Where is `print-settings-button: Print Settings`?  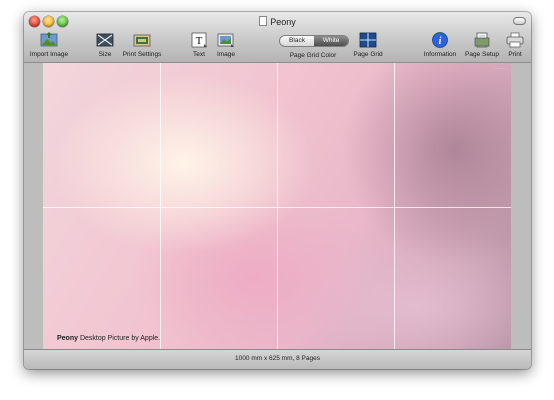 print-settings-button: Print Settings is located at coordinates (142, 46).